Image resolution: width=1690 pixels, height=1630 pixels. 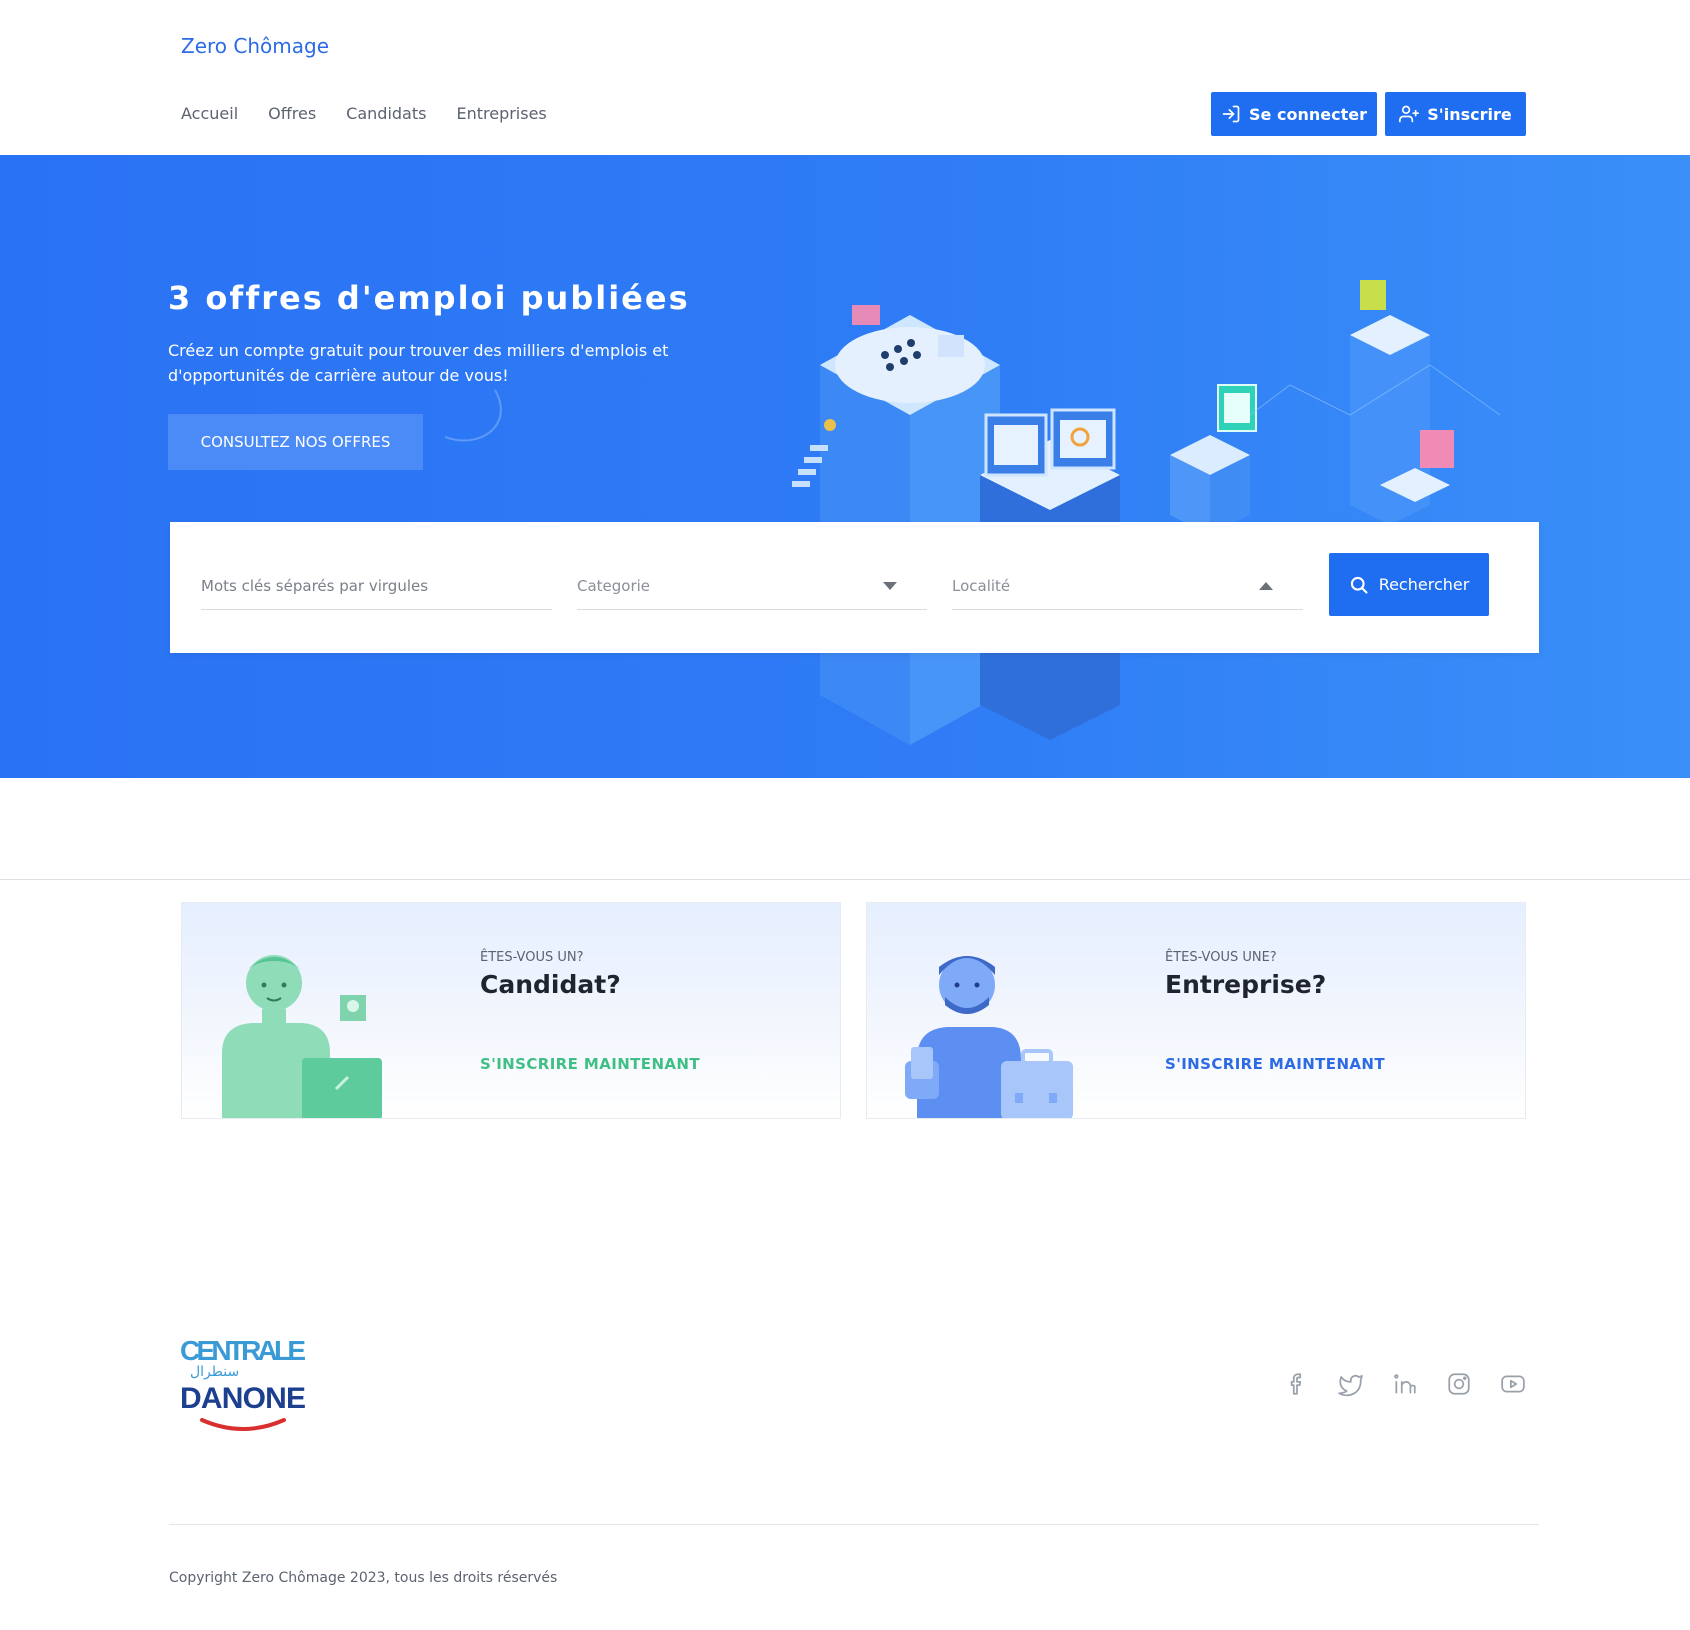 I want to click on social-links, so click(x=1405, y=1384).